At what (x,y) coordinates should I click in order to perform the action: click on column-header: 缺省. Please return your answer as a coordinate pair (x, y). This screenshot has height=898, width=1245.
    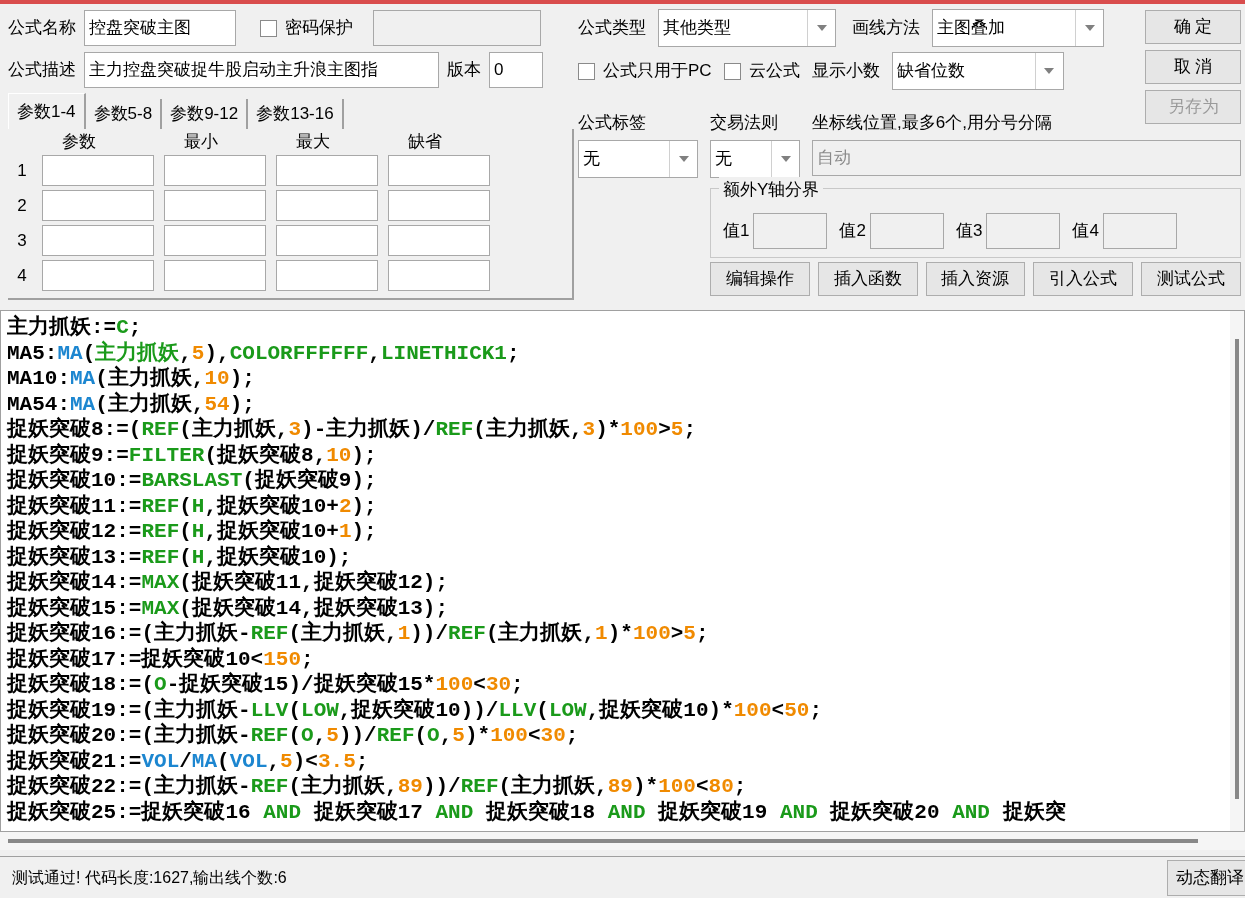
    Looking at the image, I should click on (425, 142).